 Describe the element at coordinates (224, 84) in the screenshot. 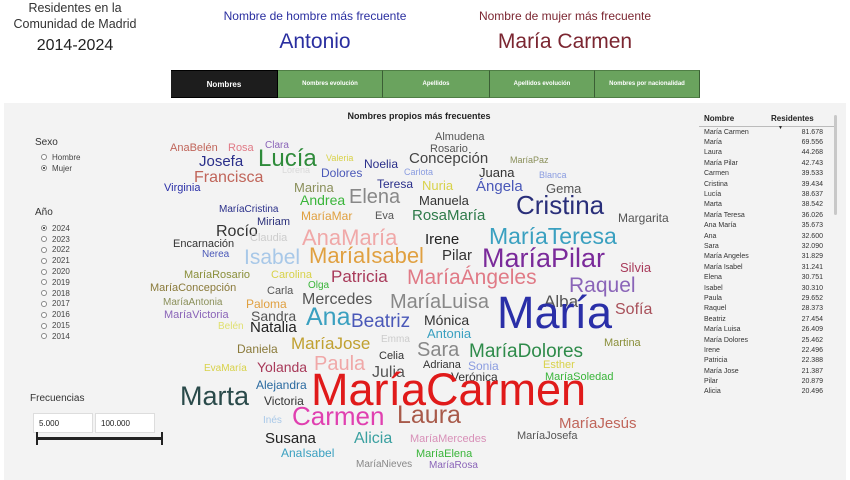

I see `tab-nombres: Nombres` at that location.